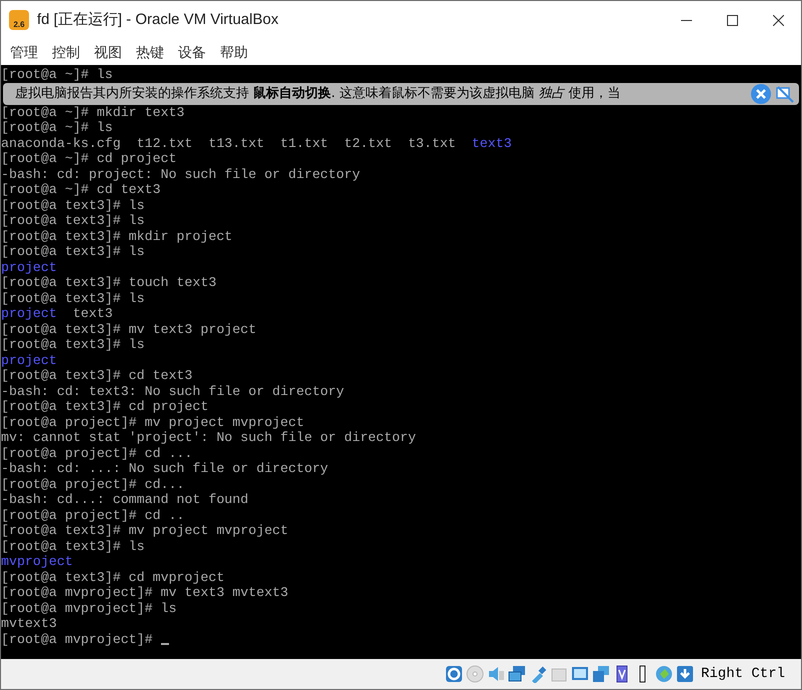 The width and height of the screenshot is (802, 690). I want to click on terminal-text: [root@a project]# cd .., so click(93, 515).